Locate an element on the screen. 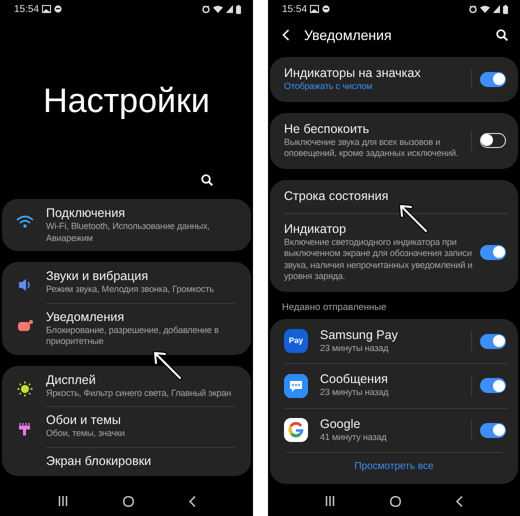 The image size is (520, 516). google-logo-icon is located at coordinates (296, 430).